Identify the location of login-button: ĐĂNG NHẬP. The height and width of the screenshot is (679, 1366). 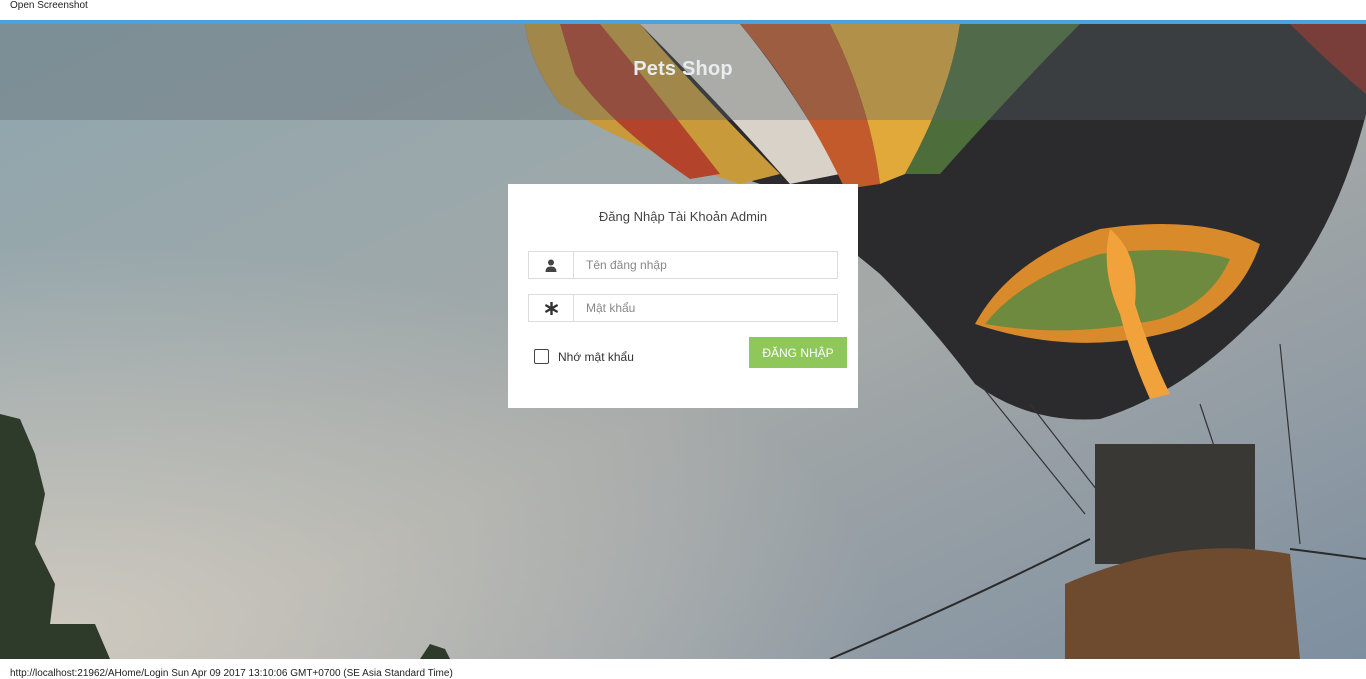
(798, 352).